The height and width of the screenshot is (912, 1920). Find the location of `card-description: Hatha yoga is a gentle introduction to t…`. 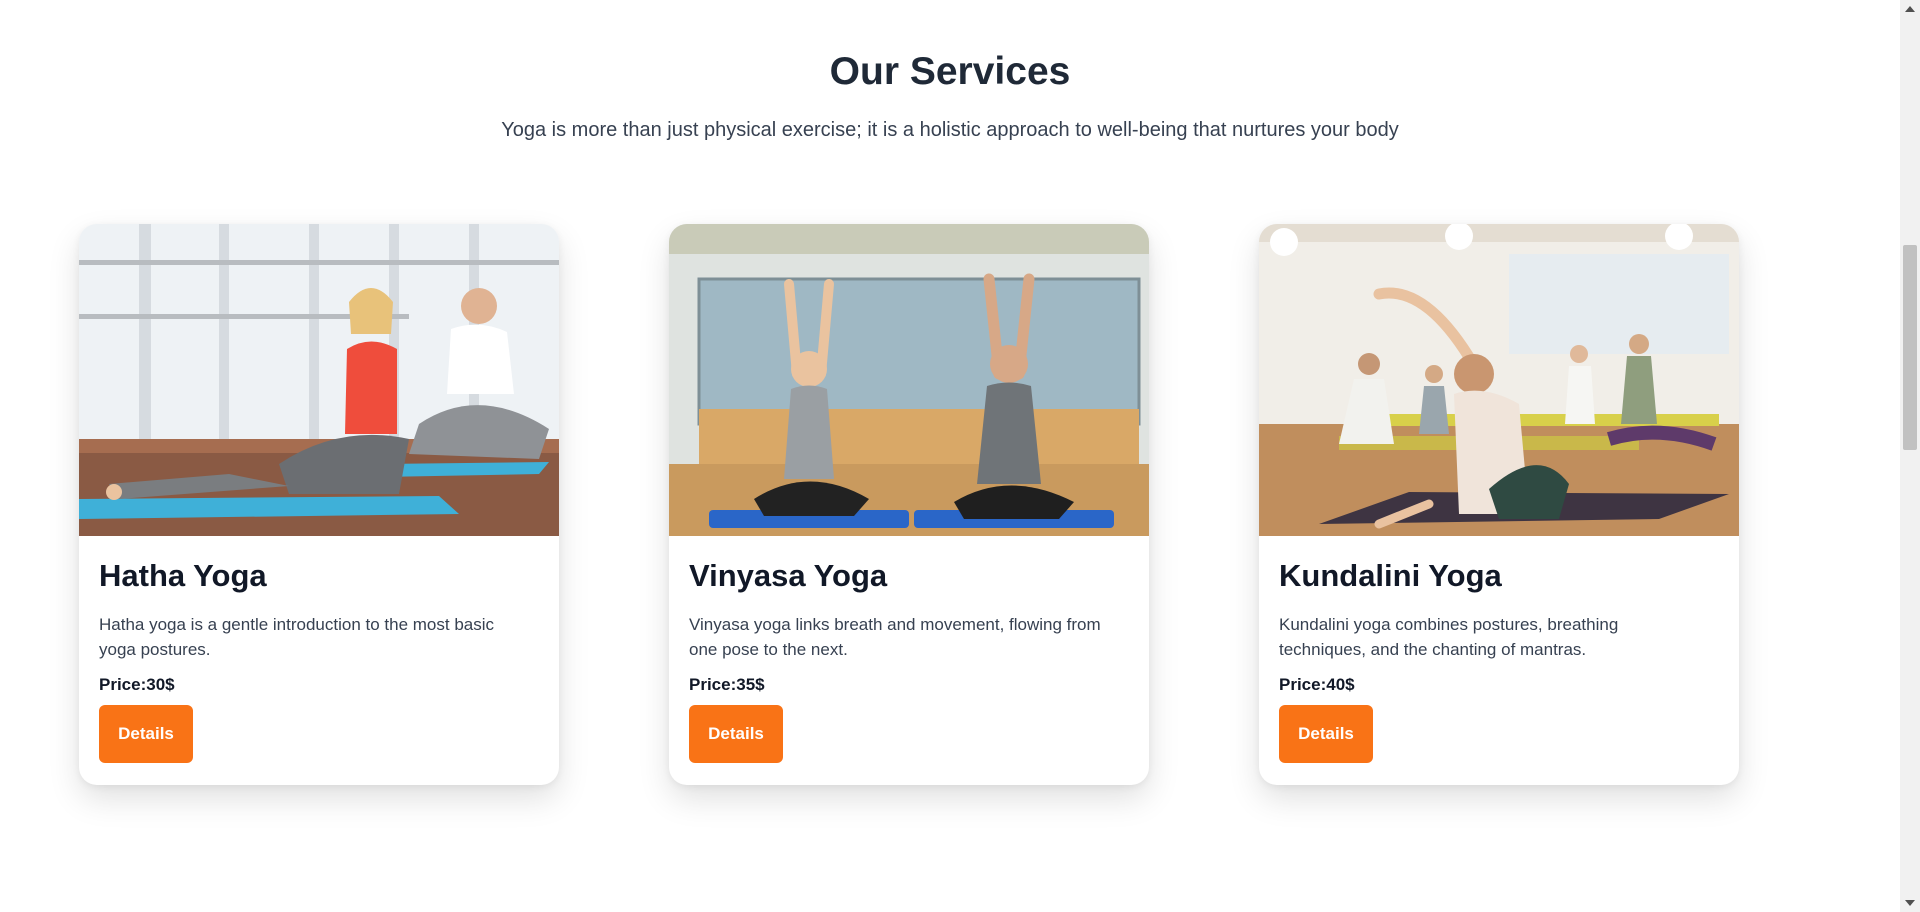

card-description: Hatha yoga is a gentle introduction to t… is located at coordinates (297, 637).